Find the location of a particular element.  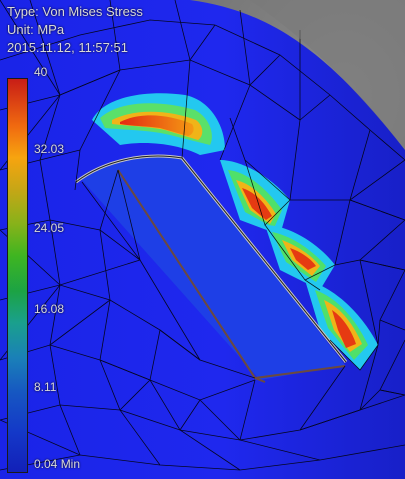

legend-tick-label: 32.03 is located at coordinates (49, 149).